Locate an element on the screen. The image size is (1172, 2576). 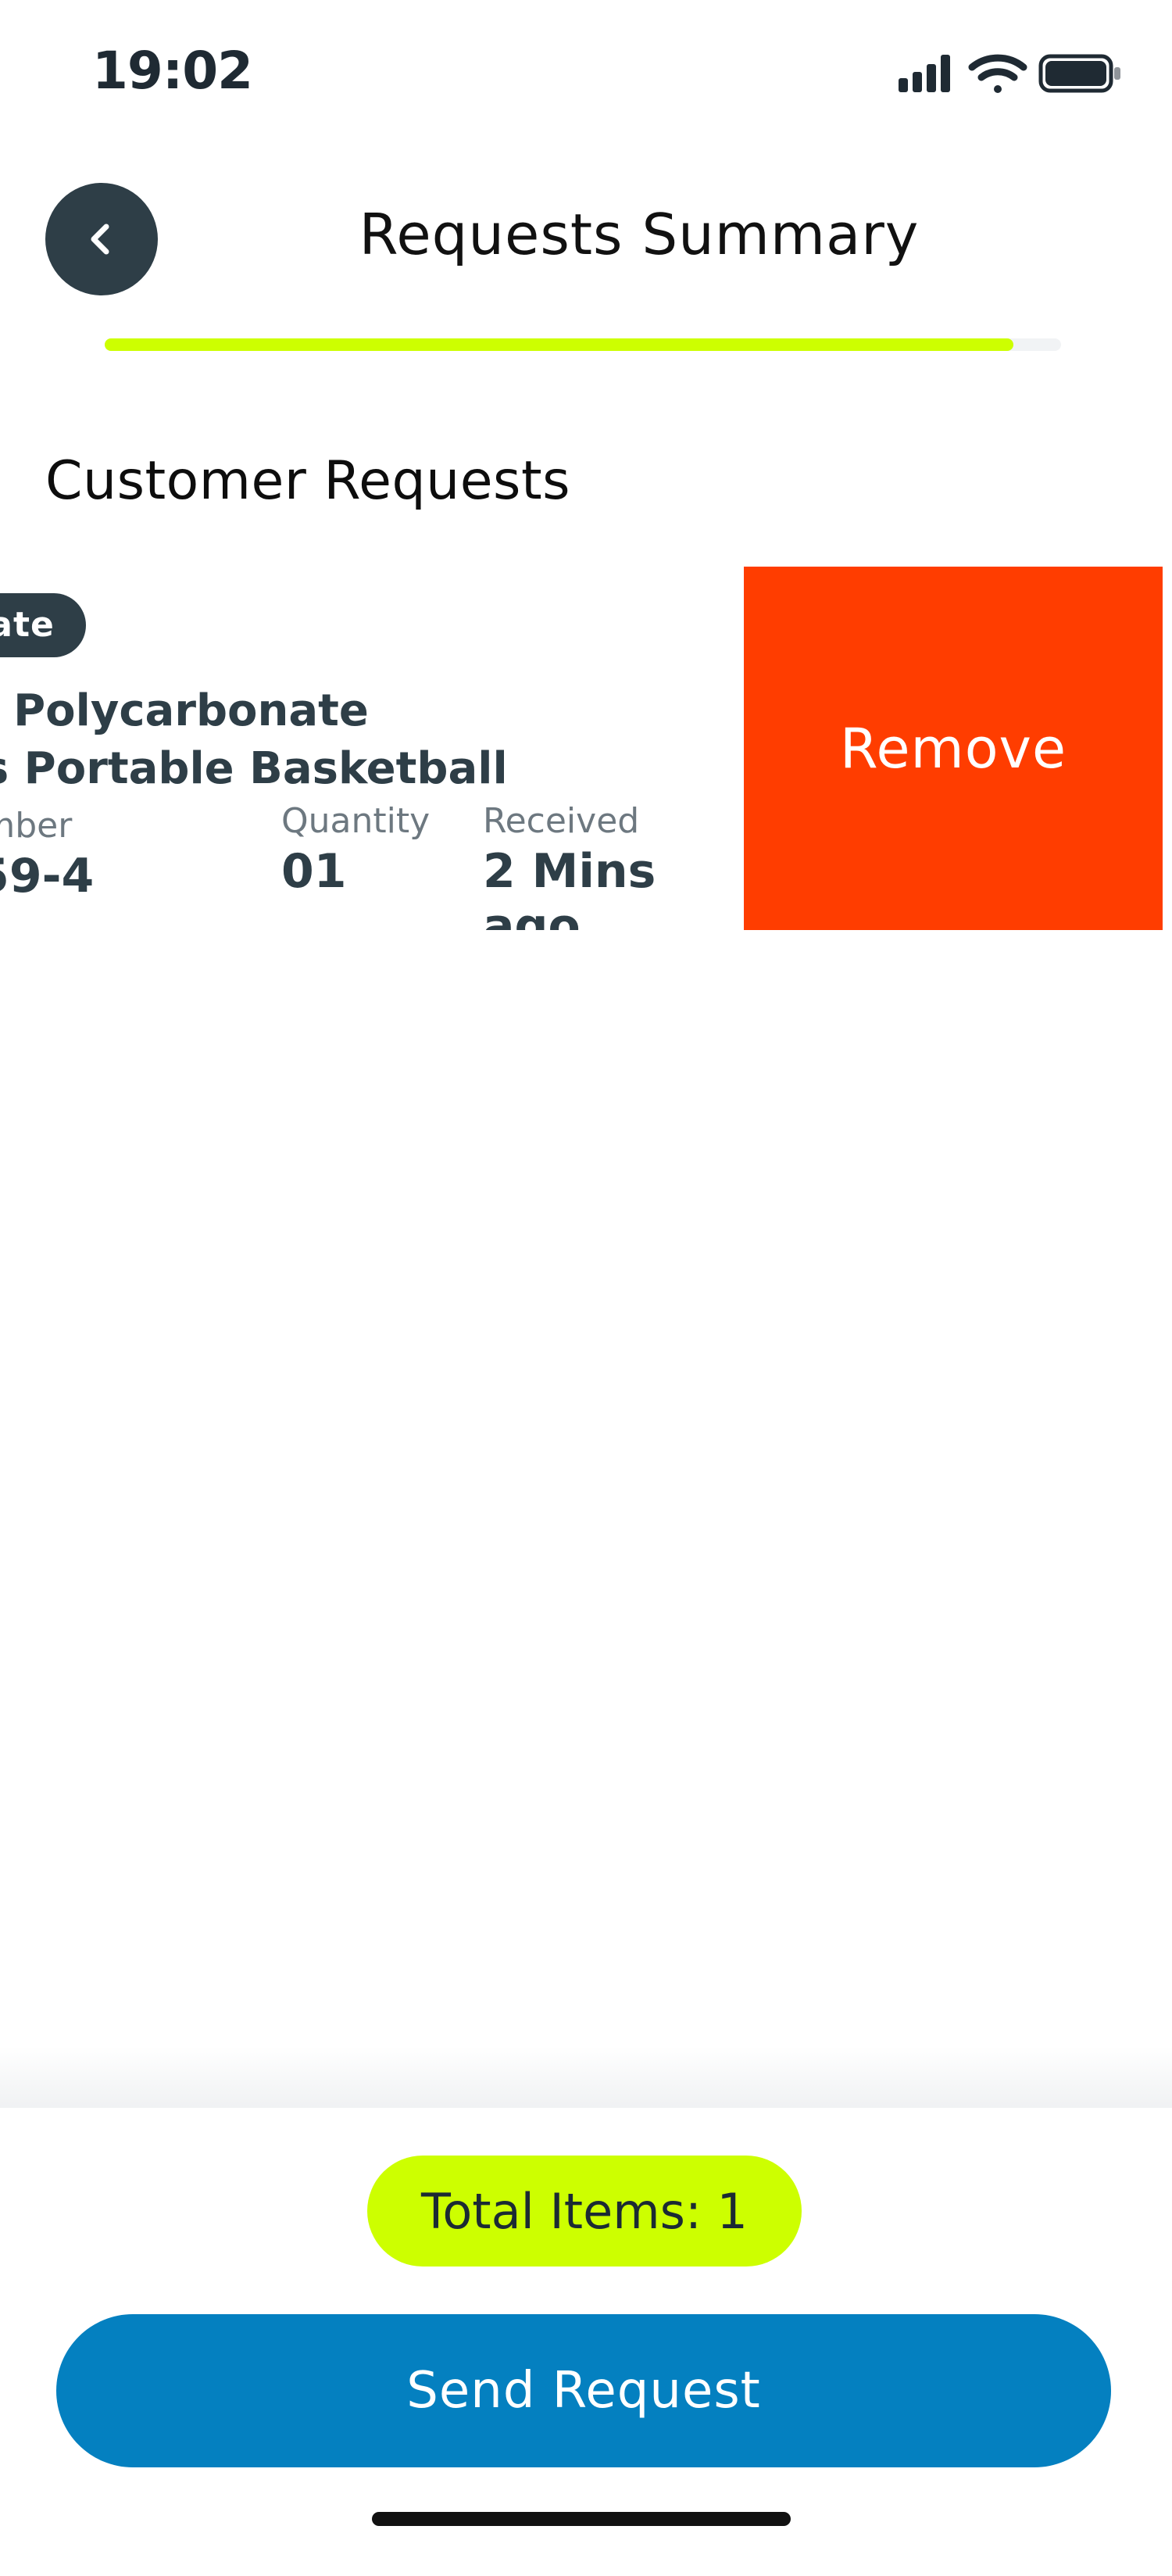
quantity-value: 01 is located at coordinates (314, 871).